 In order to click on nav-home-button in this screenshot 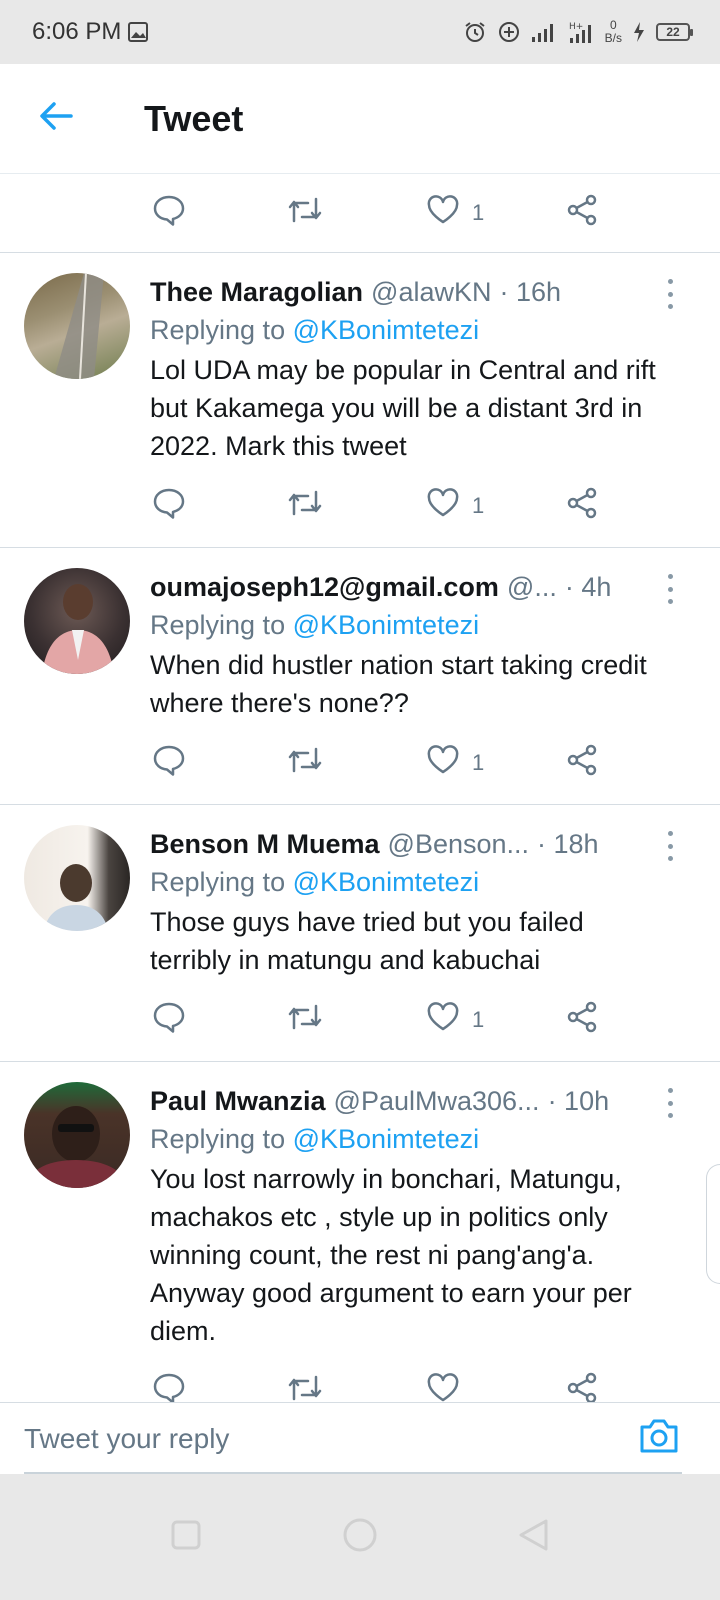, I will do `click(360, 1537)`.